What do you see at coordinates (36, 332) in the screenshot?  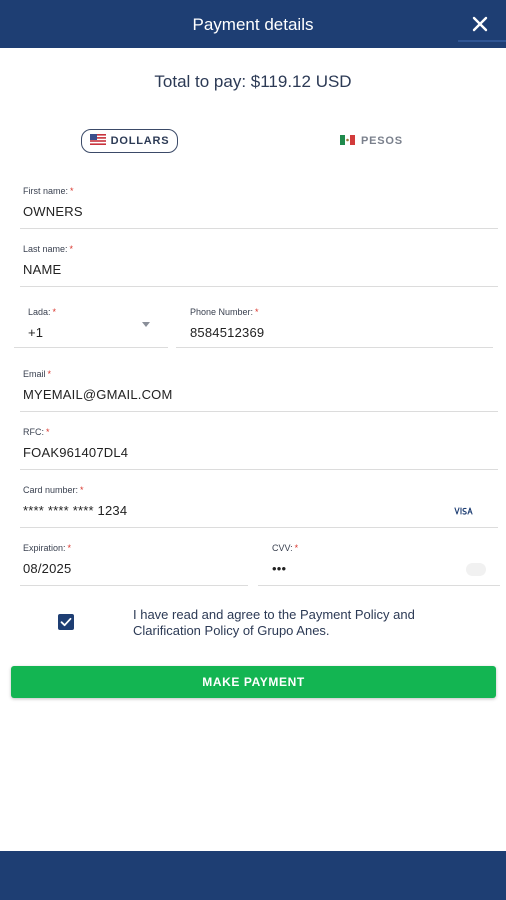 I see `lada-value: +1` at bounding box center [36, 332].